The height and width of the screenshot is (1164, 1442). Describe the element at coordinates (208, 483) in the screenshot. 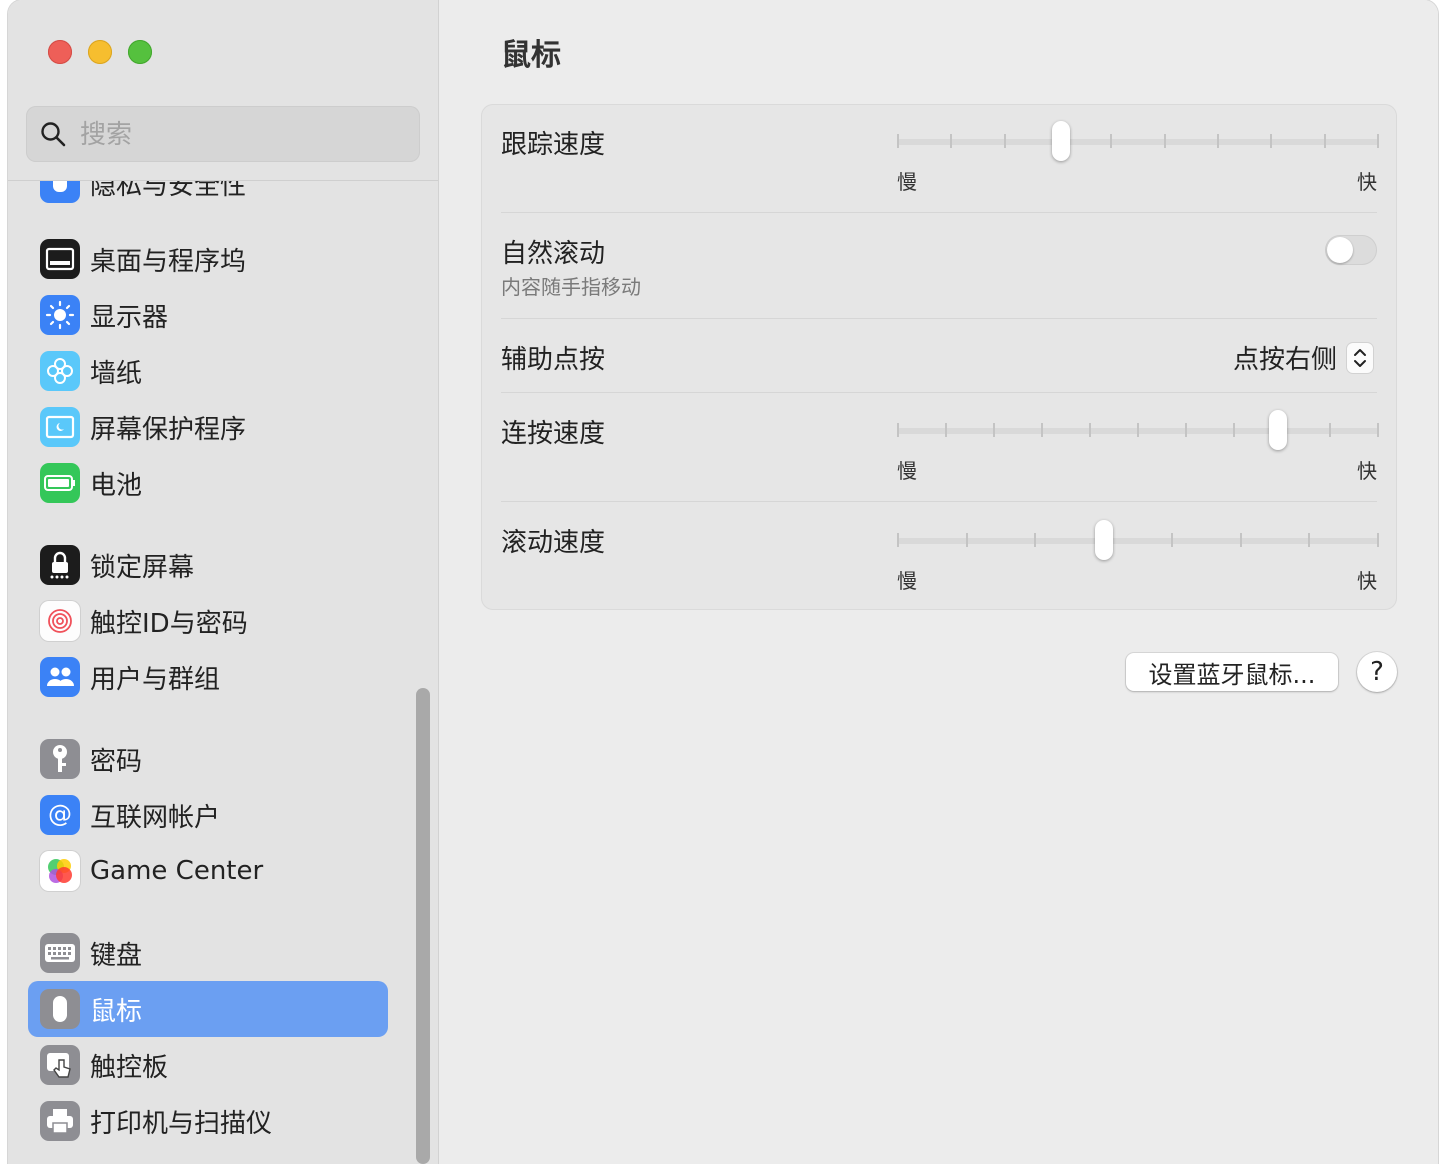

I see `sidebar-item-battery: 电池` at that location.